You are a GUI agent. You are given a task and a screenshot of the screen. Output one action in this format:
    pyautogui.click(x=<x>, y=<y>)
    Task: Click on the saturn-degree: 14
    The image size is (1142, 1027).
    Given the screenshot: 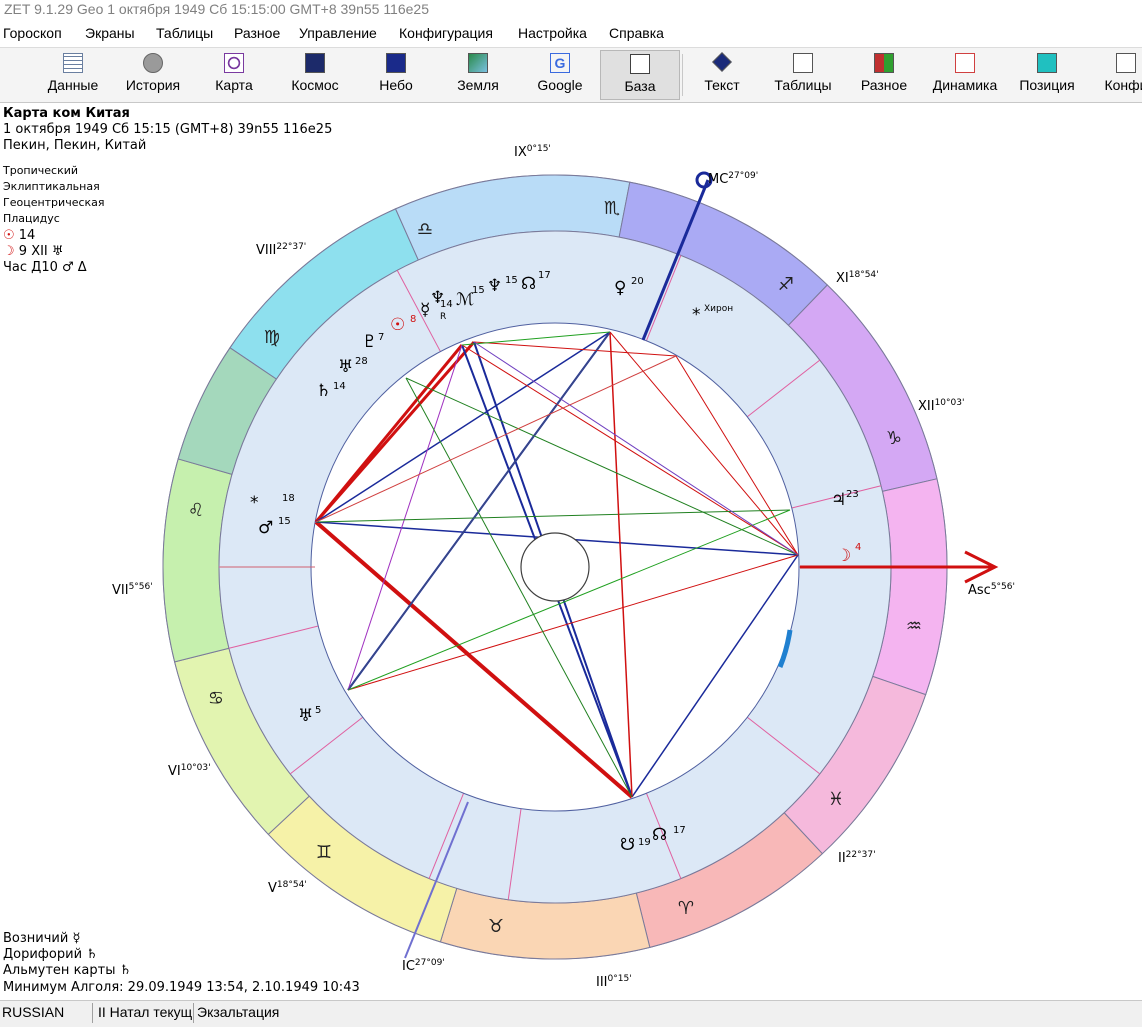 What is the action you would take?
    pyautogui.click(x=339, y=386)
    